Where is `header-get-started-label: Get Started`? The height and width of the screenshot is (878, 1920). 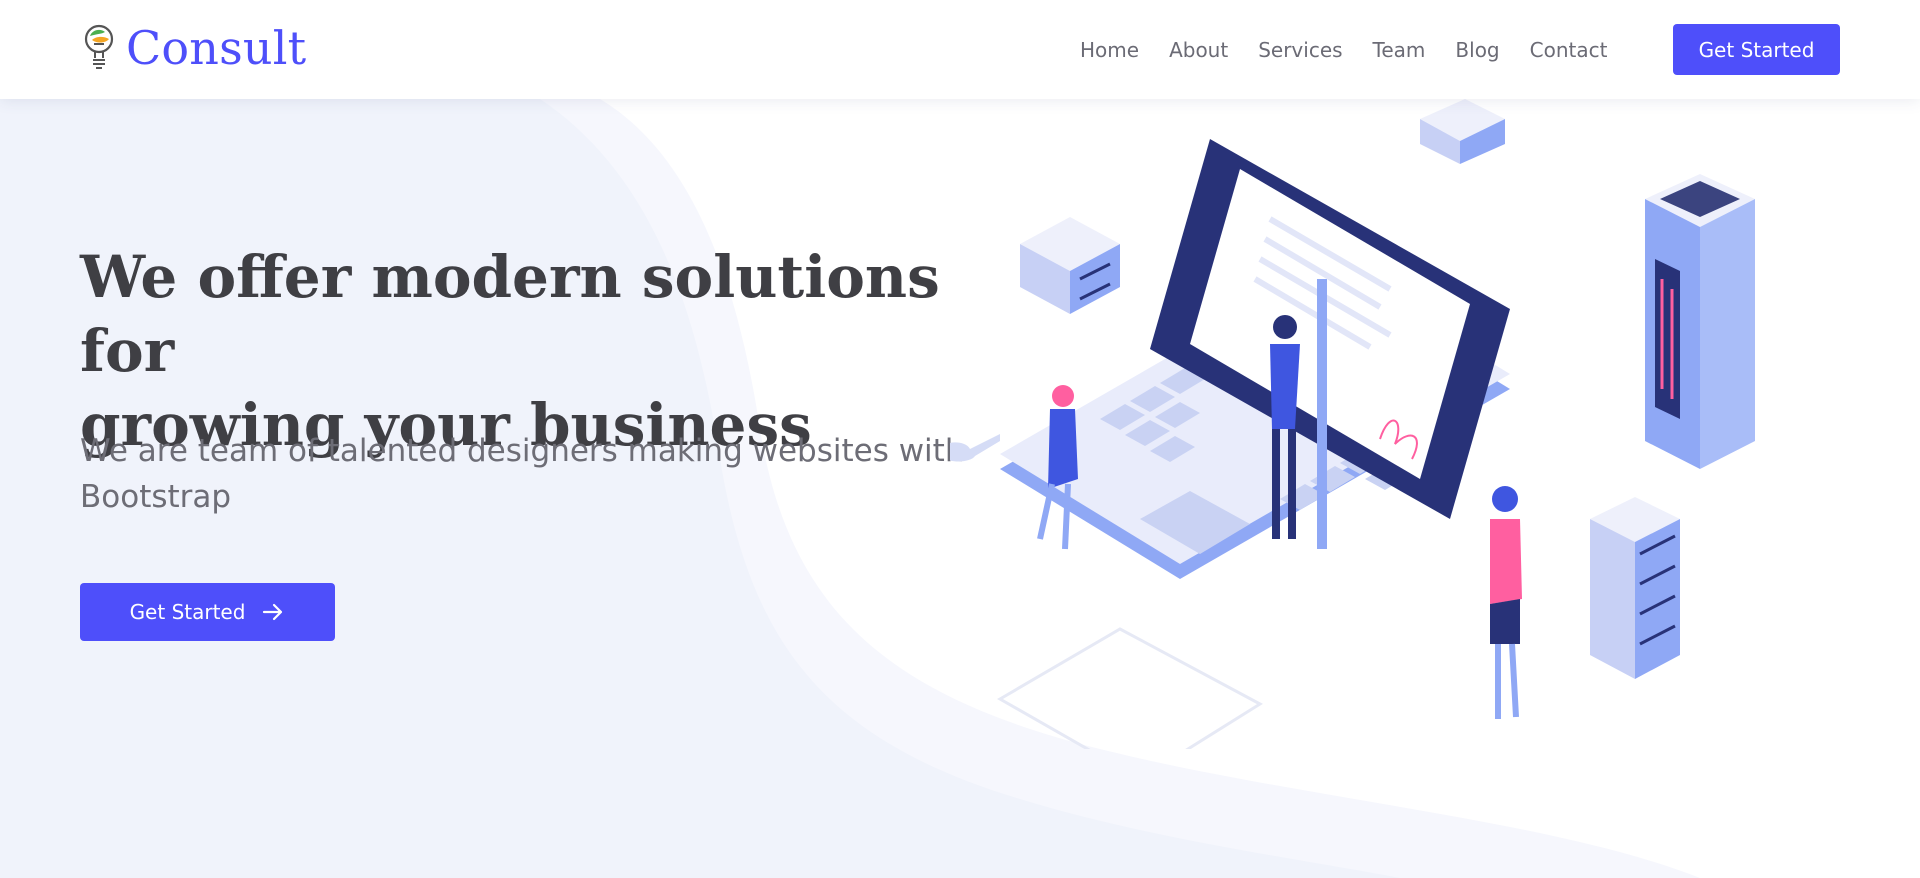 header-get-started-label: Get Started is located at coordinates (1756, 49).